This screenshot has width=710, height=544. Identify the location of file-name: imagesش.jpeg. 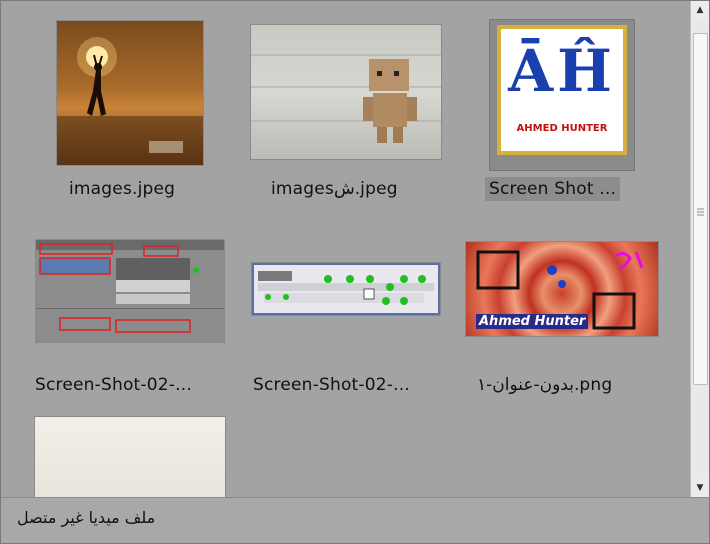
(334, 189).